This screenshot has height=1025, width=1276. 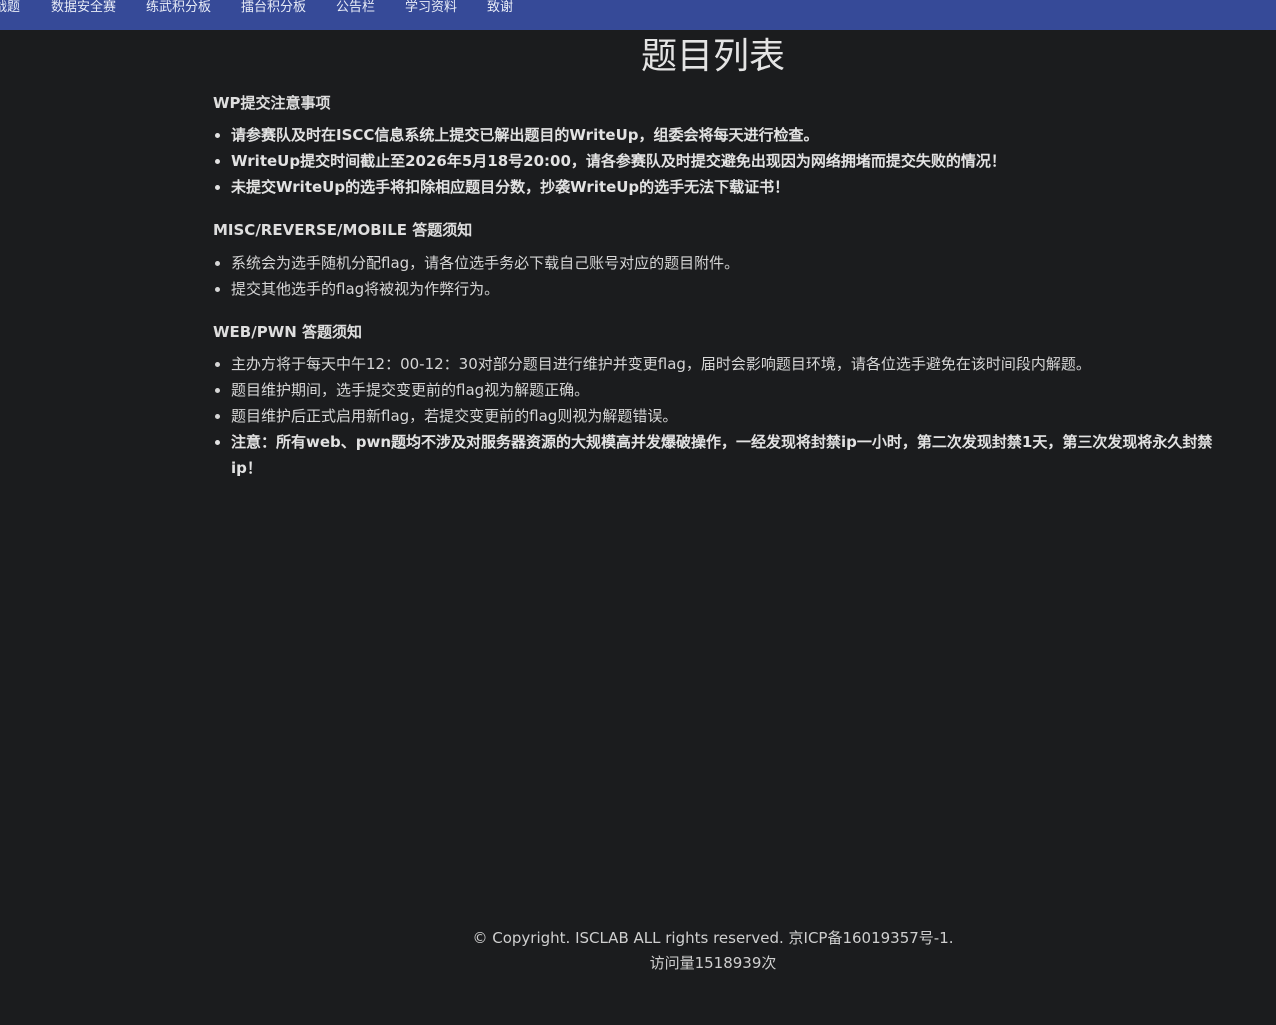 I want to click on section-heading-wp: WP提交注意事项, so click(x=272, y=103).